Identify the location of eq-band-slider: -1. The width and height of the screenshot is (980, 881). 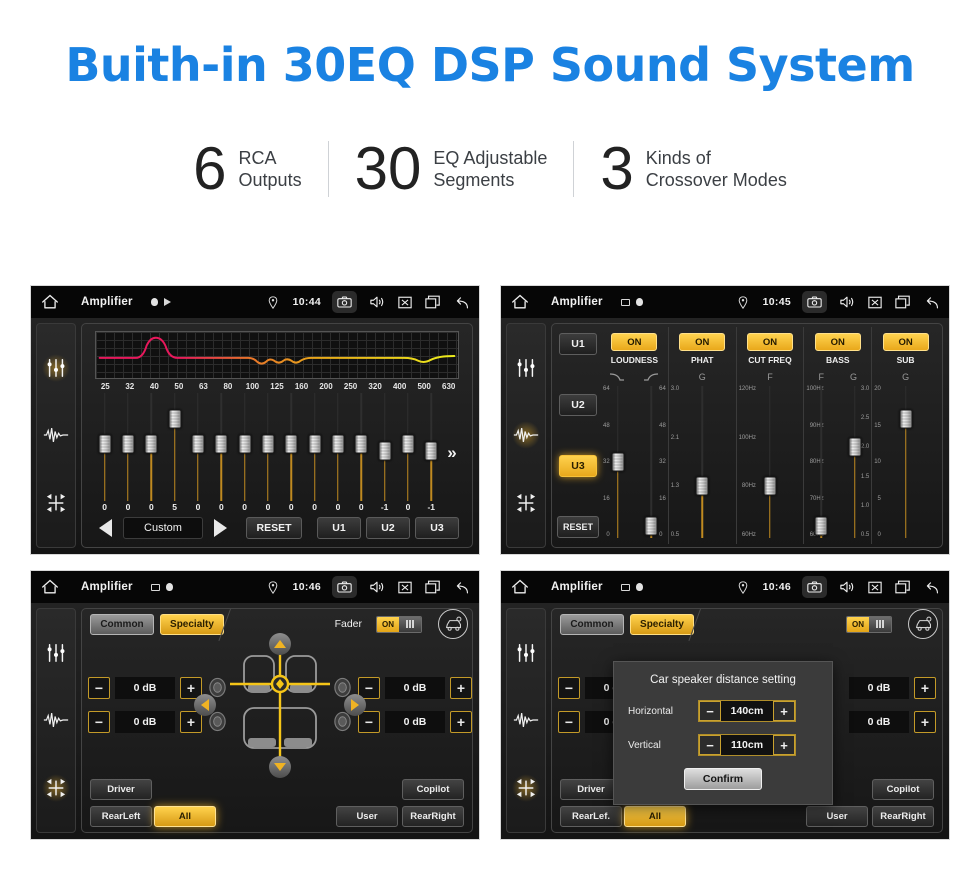
(431, 453).